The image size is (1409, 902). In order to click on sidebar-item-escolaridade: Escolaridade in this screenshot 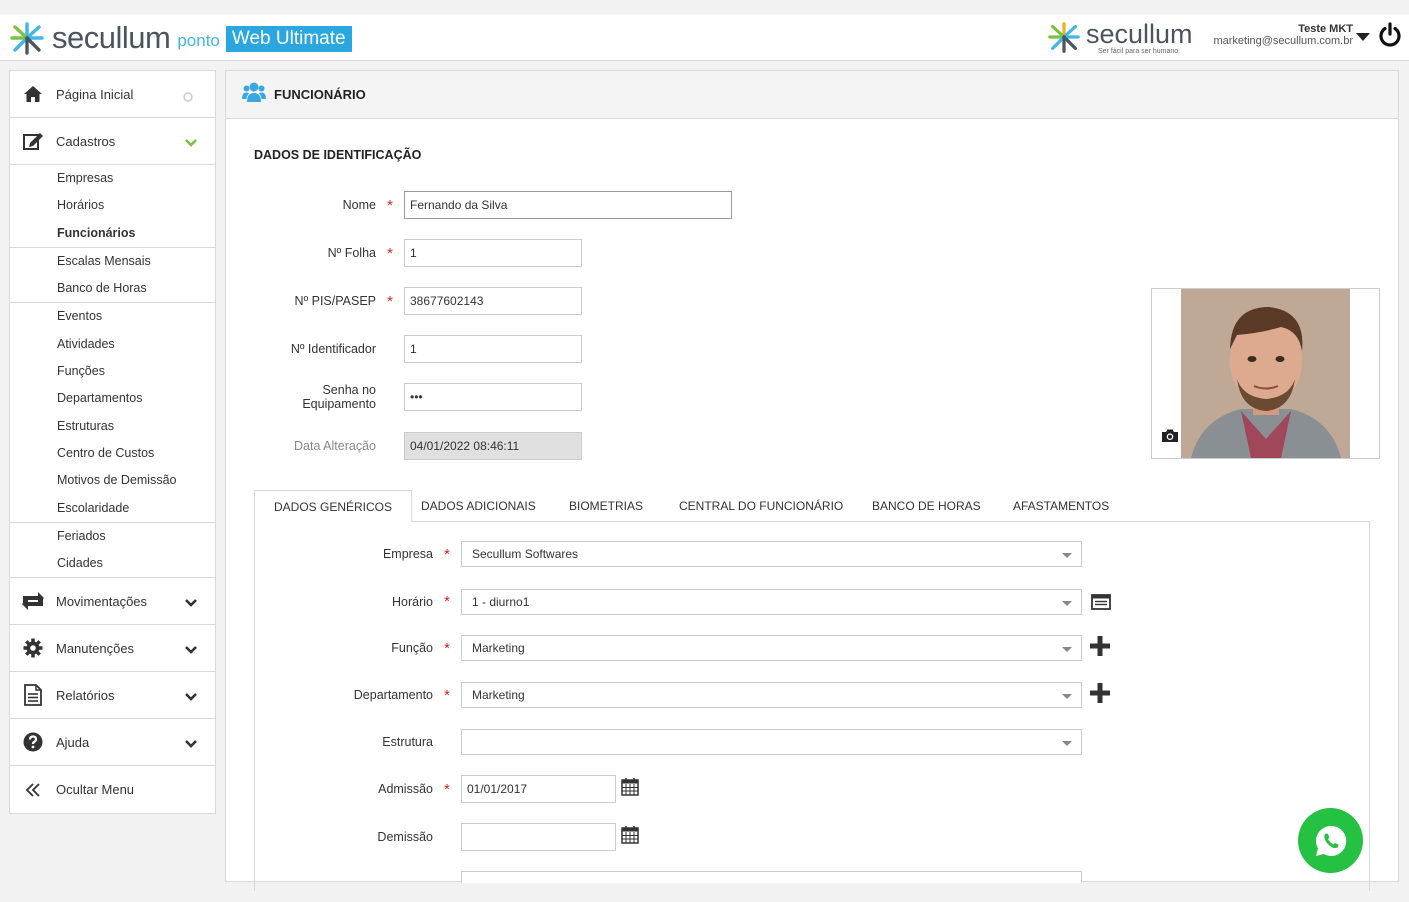, I will do `click(112, 508)`.